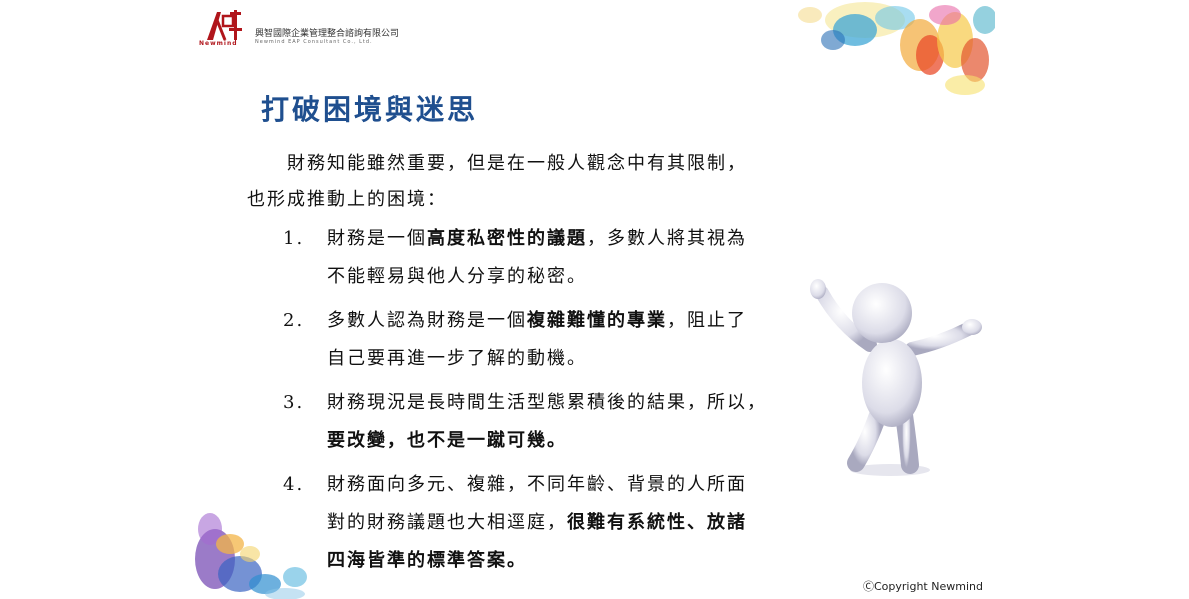 Image resolution: width=1189 pixels, height=599 pixels. I want to click on list-item-line: 財務面向多元、複雜，不同年齡、背景的人所面, so click(537, 484).